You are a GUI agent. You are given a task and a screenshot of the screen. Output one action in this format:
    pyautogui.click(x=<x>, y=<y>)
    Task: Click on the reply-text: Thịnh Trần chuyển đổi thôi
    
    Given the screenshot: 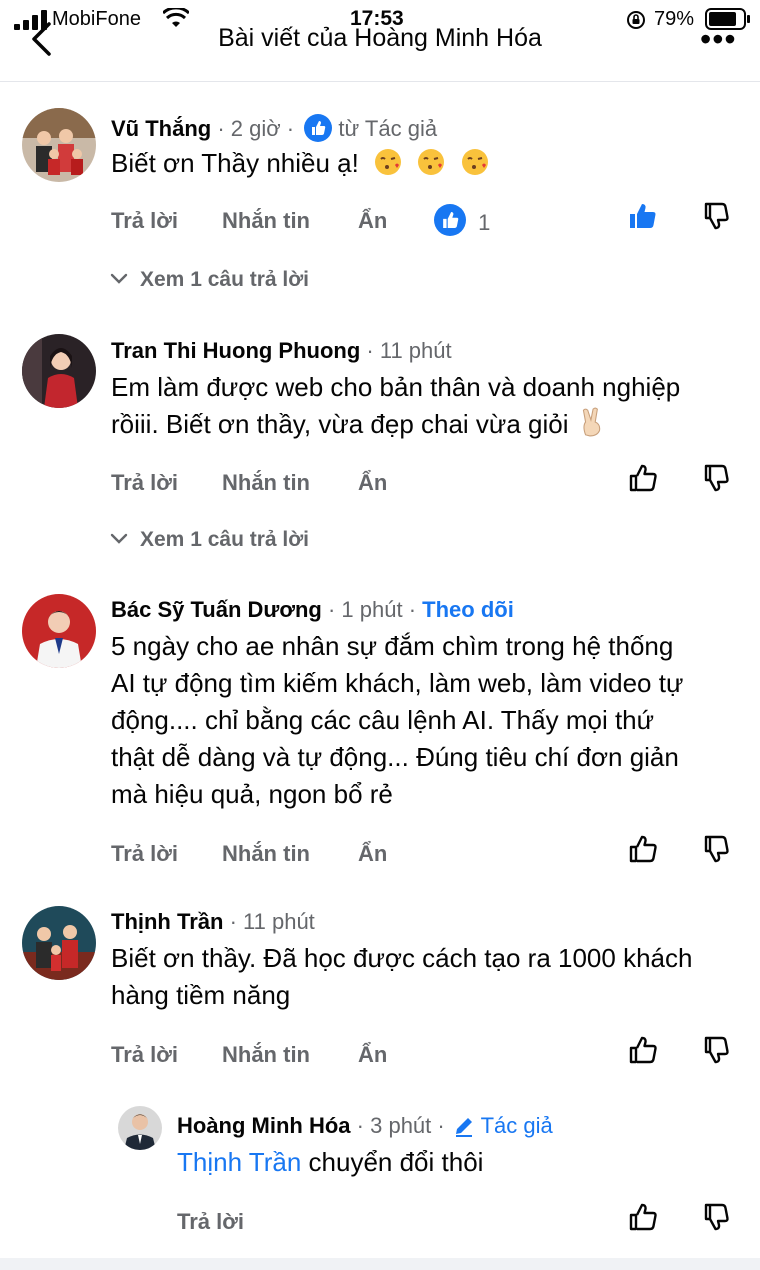 What is the action you would take?
    pyautogui.click(x=462, y=1162)
    